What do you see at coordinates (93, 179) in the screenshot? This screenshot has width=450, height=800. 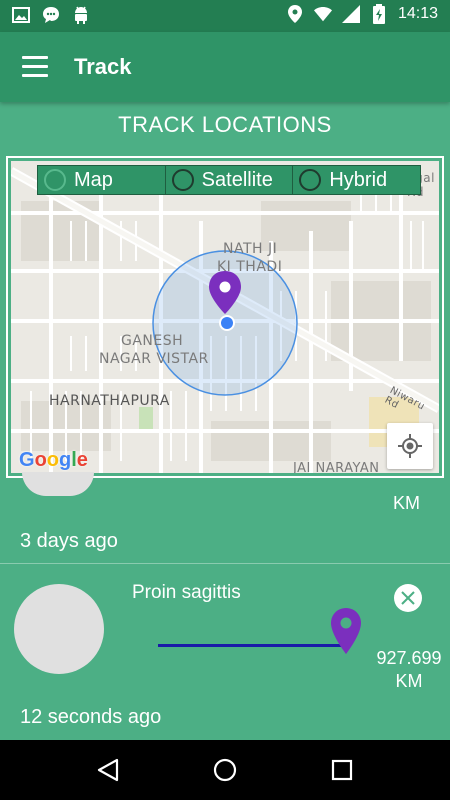 I see `map-type-label: Map` at bounding box center [93, 179].